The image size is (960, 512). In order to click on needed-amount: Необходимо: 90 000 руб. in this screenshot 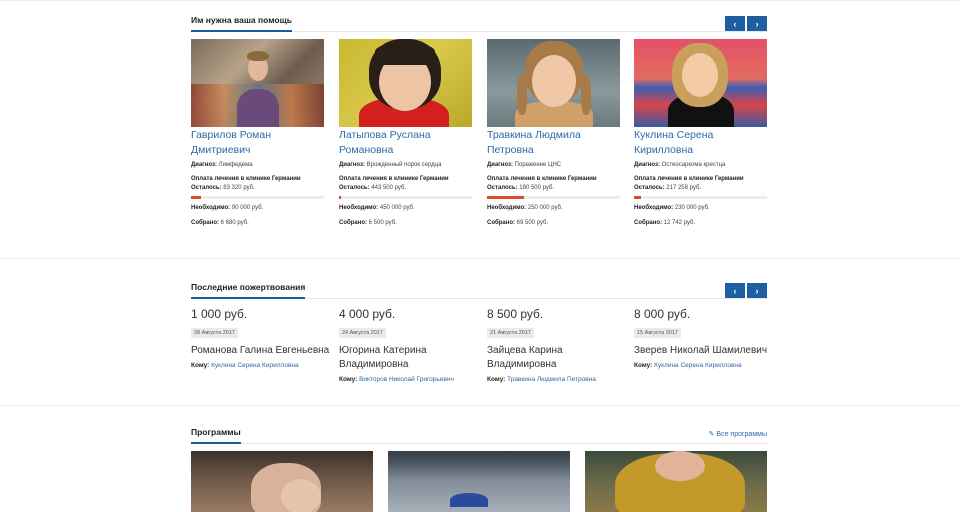, I will do `click(227, 208)`.